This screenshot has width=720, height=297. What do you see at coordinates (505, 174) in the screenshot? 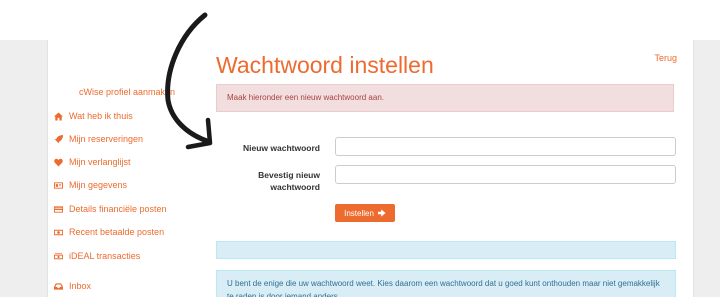
I see `confirm-password-input` at bounding box center [505, 174].